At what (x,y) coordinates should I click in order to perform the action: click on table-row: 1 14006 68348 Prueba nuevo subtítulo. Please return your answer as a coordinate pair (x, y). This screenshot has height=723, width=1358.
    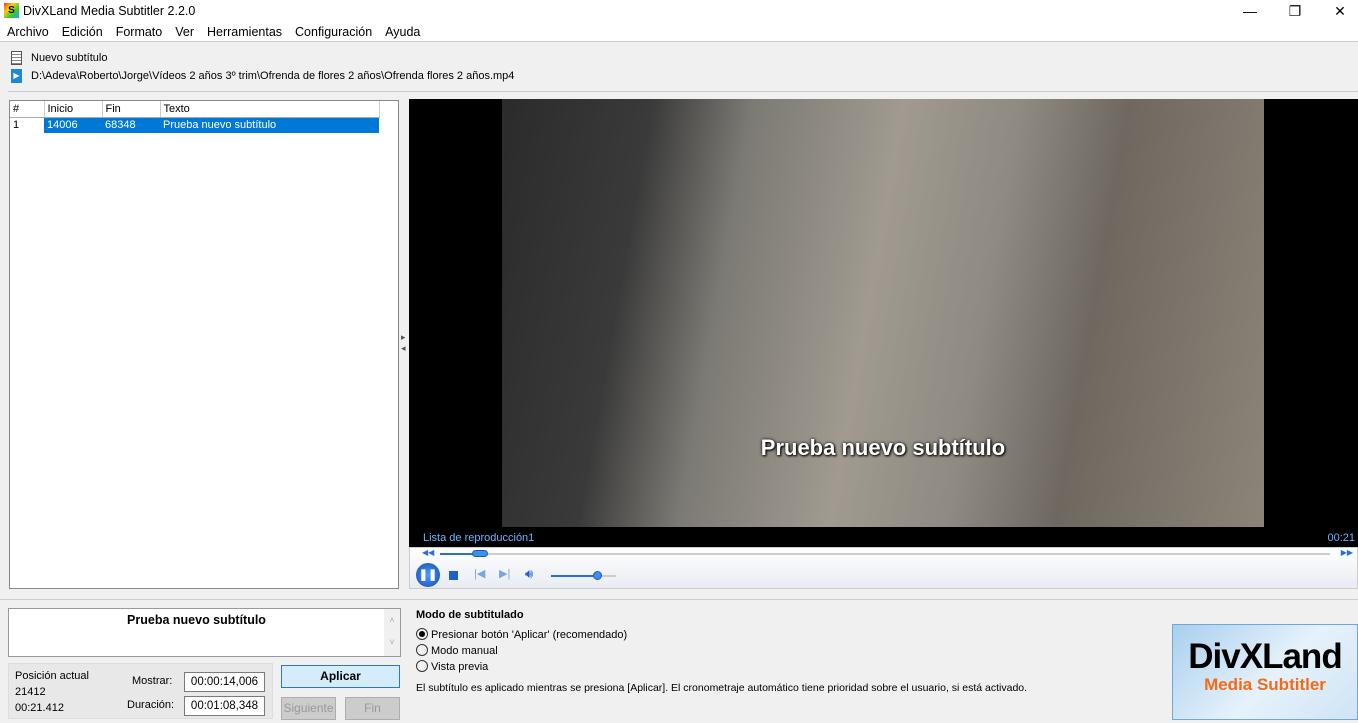
    Looking at the image, I should click on (194, 125).